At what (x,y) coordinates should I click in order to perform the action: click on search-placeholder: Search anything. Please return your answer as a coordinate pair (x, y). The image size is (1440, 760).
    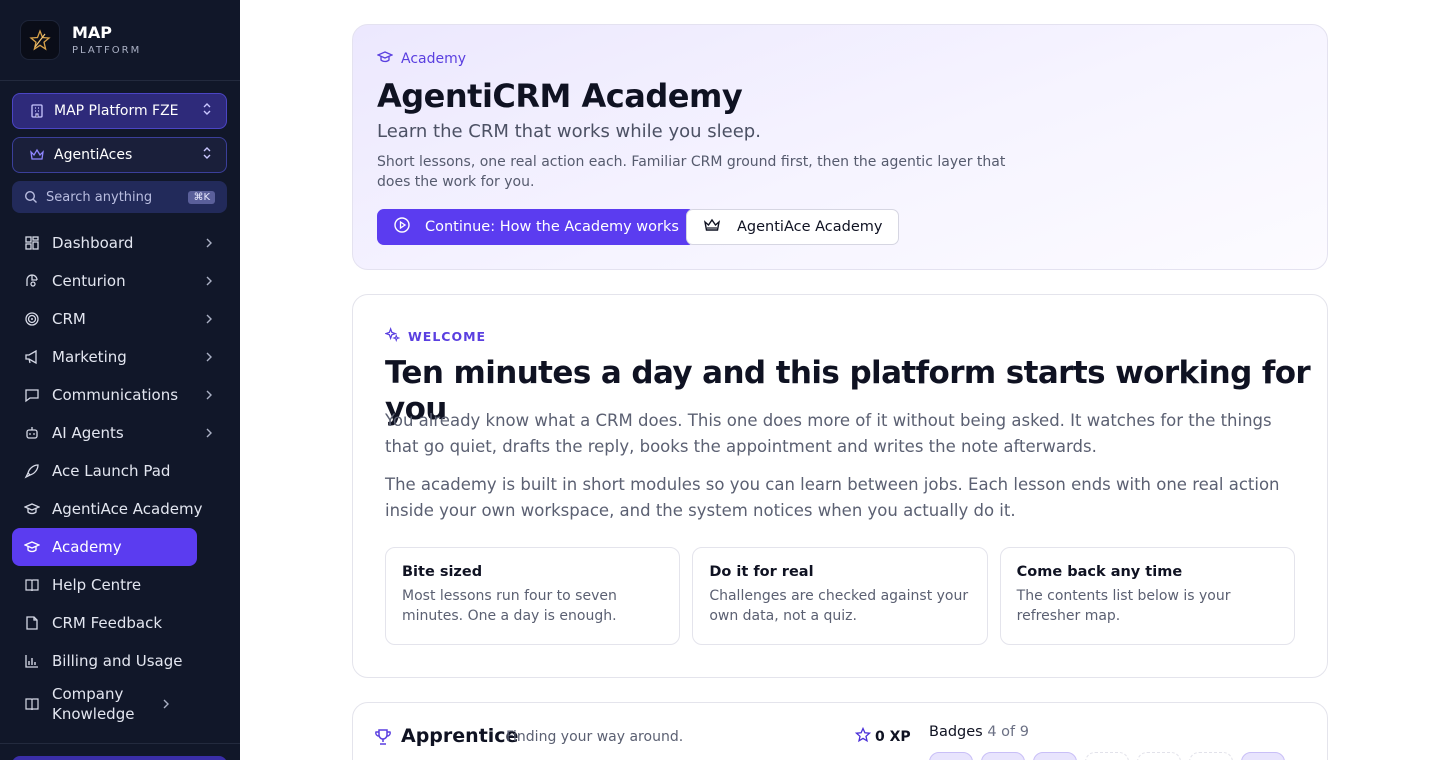
    Looking at the image, I should click on (99, 197).